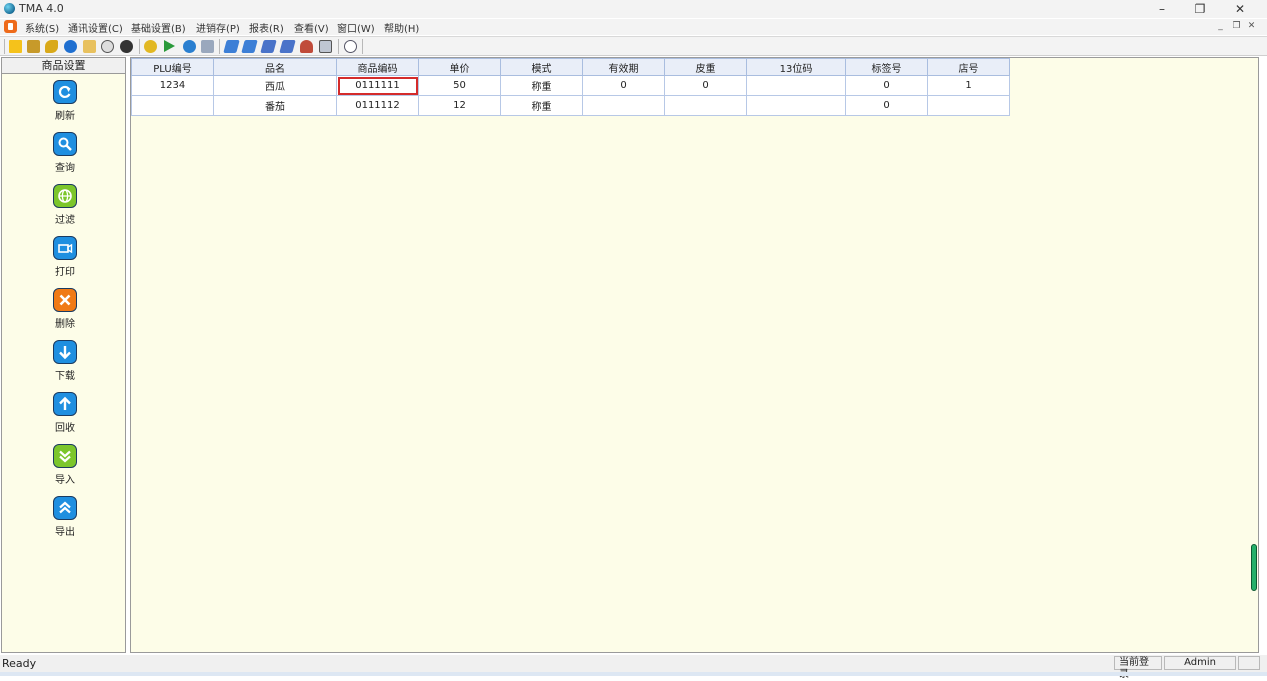  What do you see at coordinates (158, 27) in the screenshot?
I see `menu-basic-settings: 基础设置(B)` at bounding box center [158, 27].